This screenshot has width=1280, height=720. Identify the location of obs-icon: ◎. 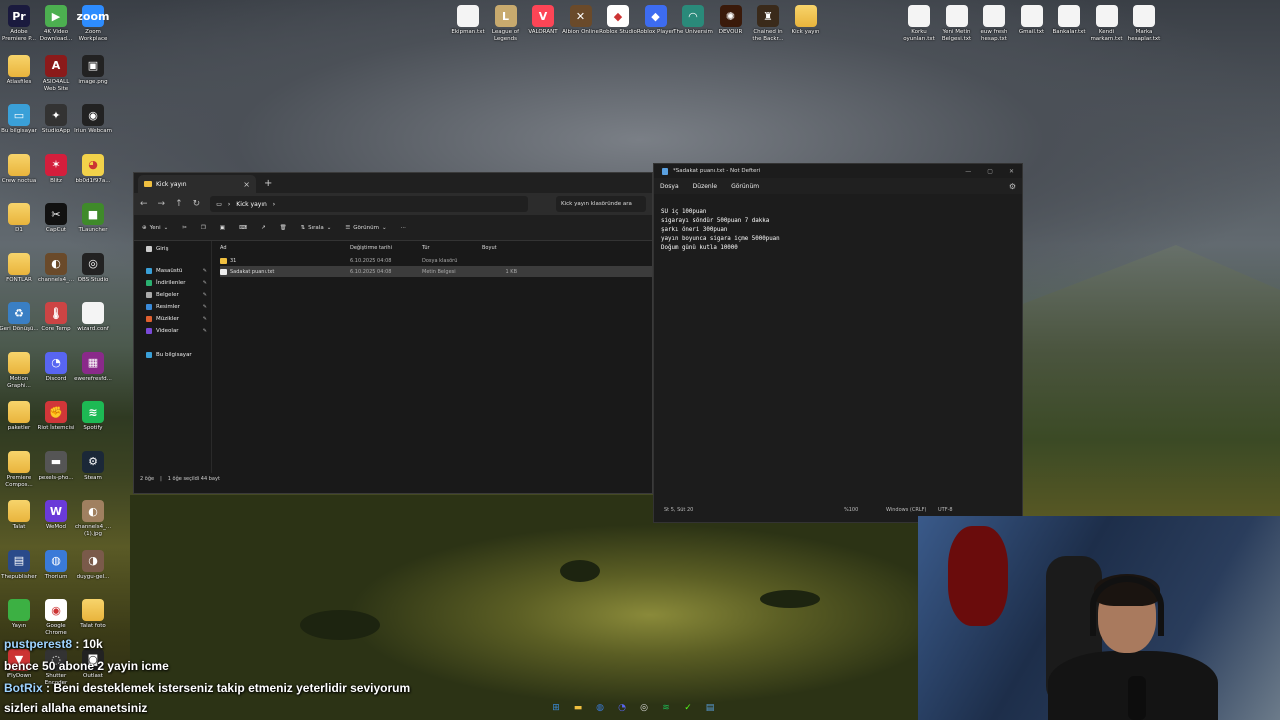
(644, 708).